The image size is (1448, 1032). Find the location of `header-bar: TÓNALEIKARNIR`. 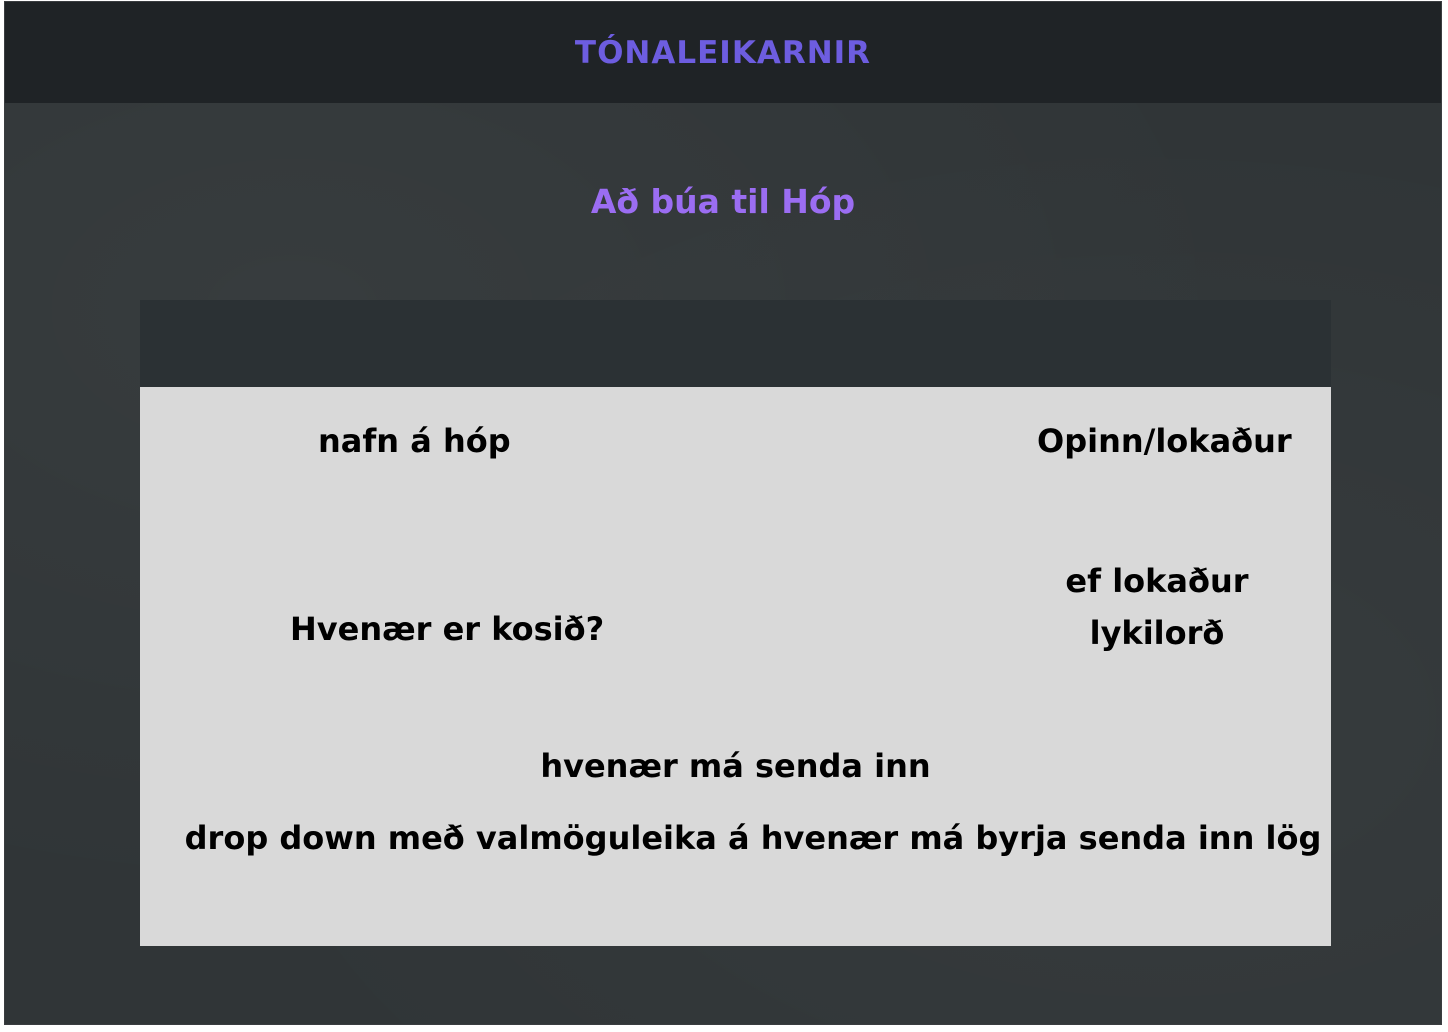

header-bar: TÓNALEIKARNIR is located at coordinates (723, 52).